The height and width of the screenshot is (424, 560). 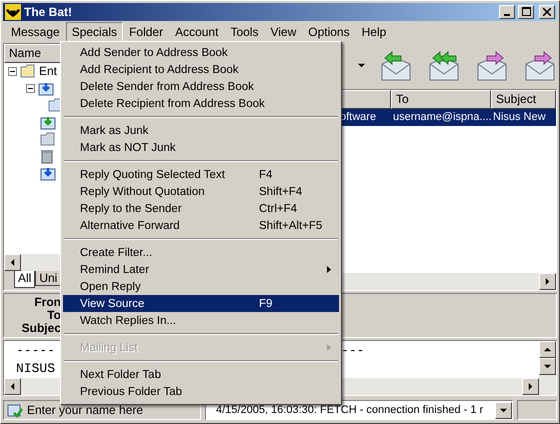 What do you see at coordinates (47, 302) in the screenshot?
I see `field-label: Fron` at bounding box center [47, 302].